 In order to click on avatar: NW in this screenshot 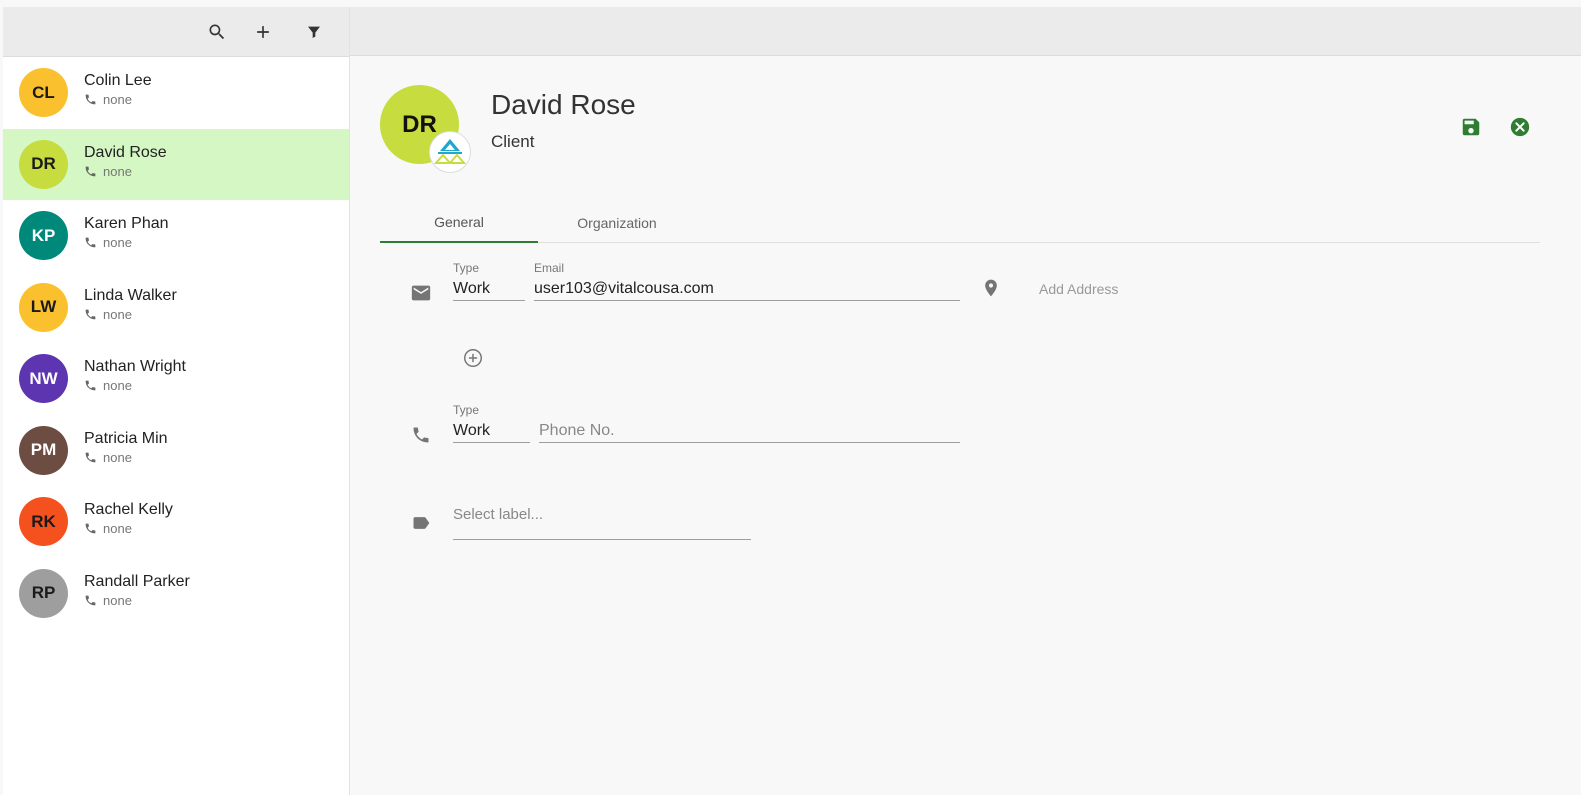, I will do `click(43, 379)`.